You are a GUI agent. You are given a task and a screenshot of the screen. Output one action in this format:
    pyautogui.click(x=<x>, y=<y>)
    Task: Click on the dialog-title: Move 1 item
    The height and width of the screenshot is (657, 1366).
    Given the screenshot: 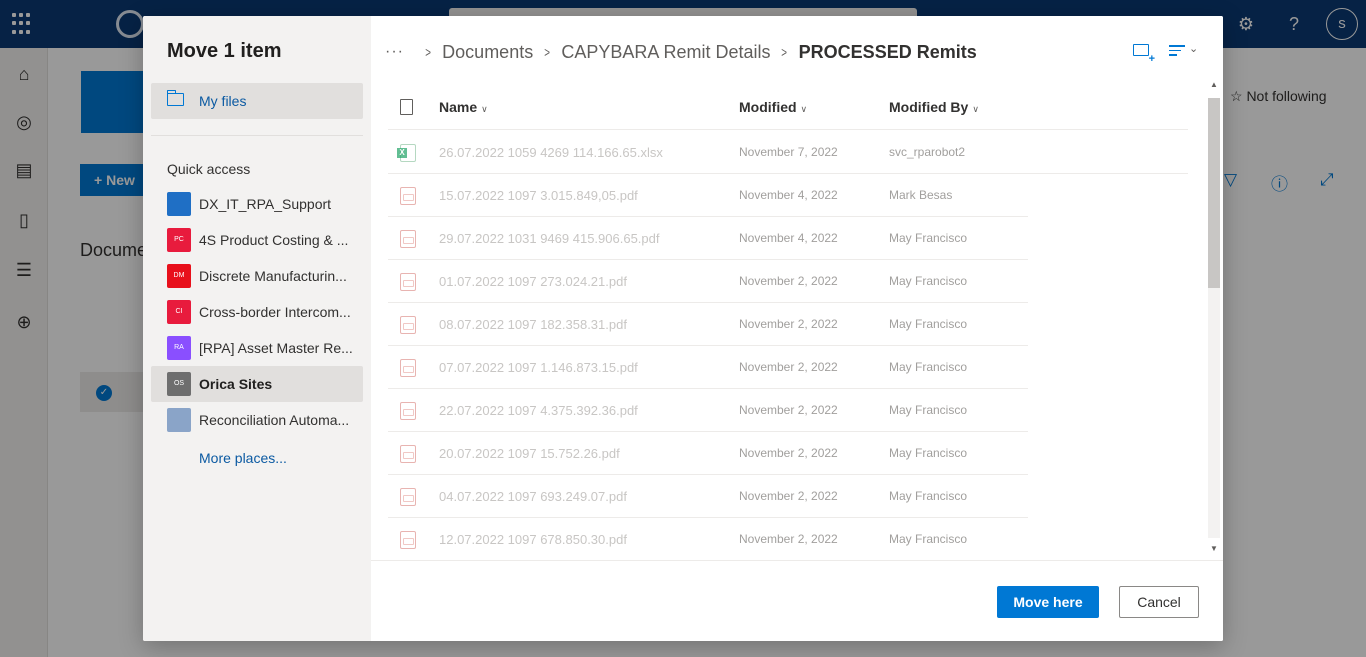 What is the action you would take?
    pyautogui.click(x=224, y=51)
    